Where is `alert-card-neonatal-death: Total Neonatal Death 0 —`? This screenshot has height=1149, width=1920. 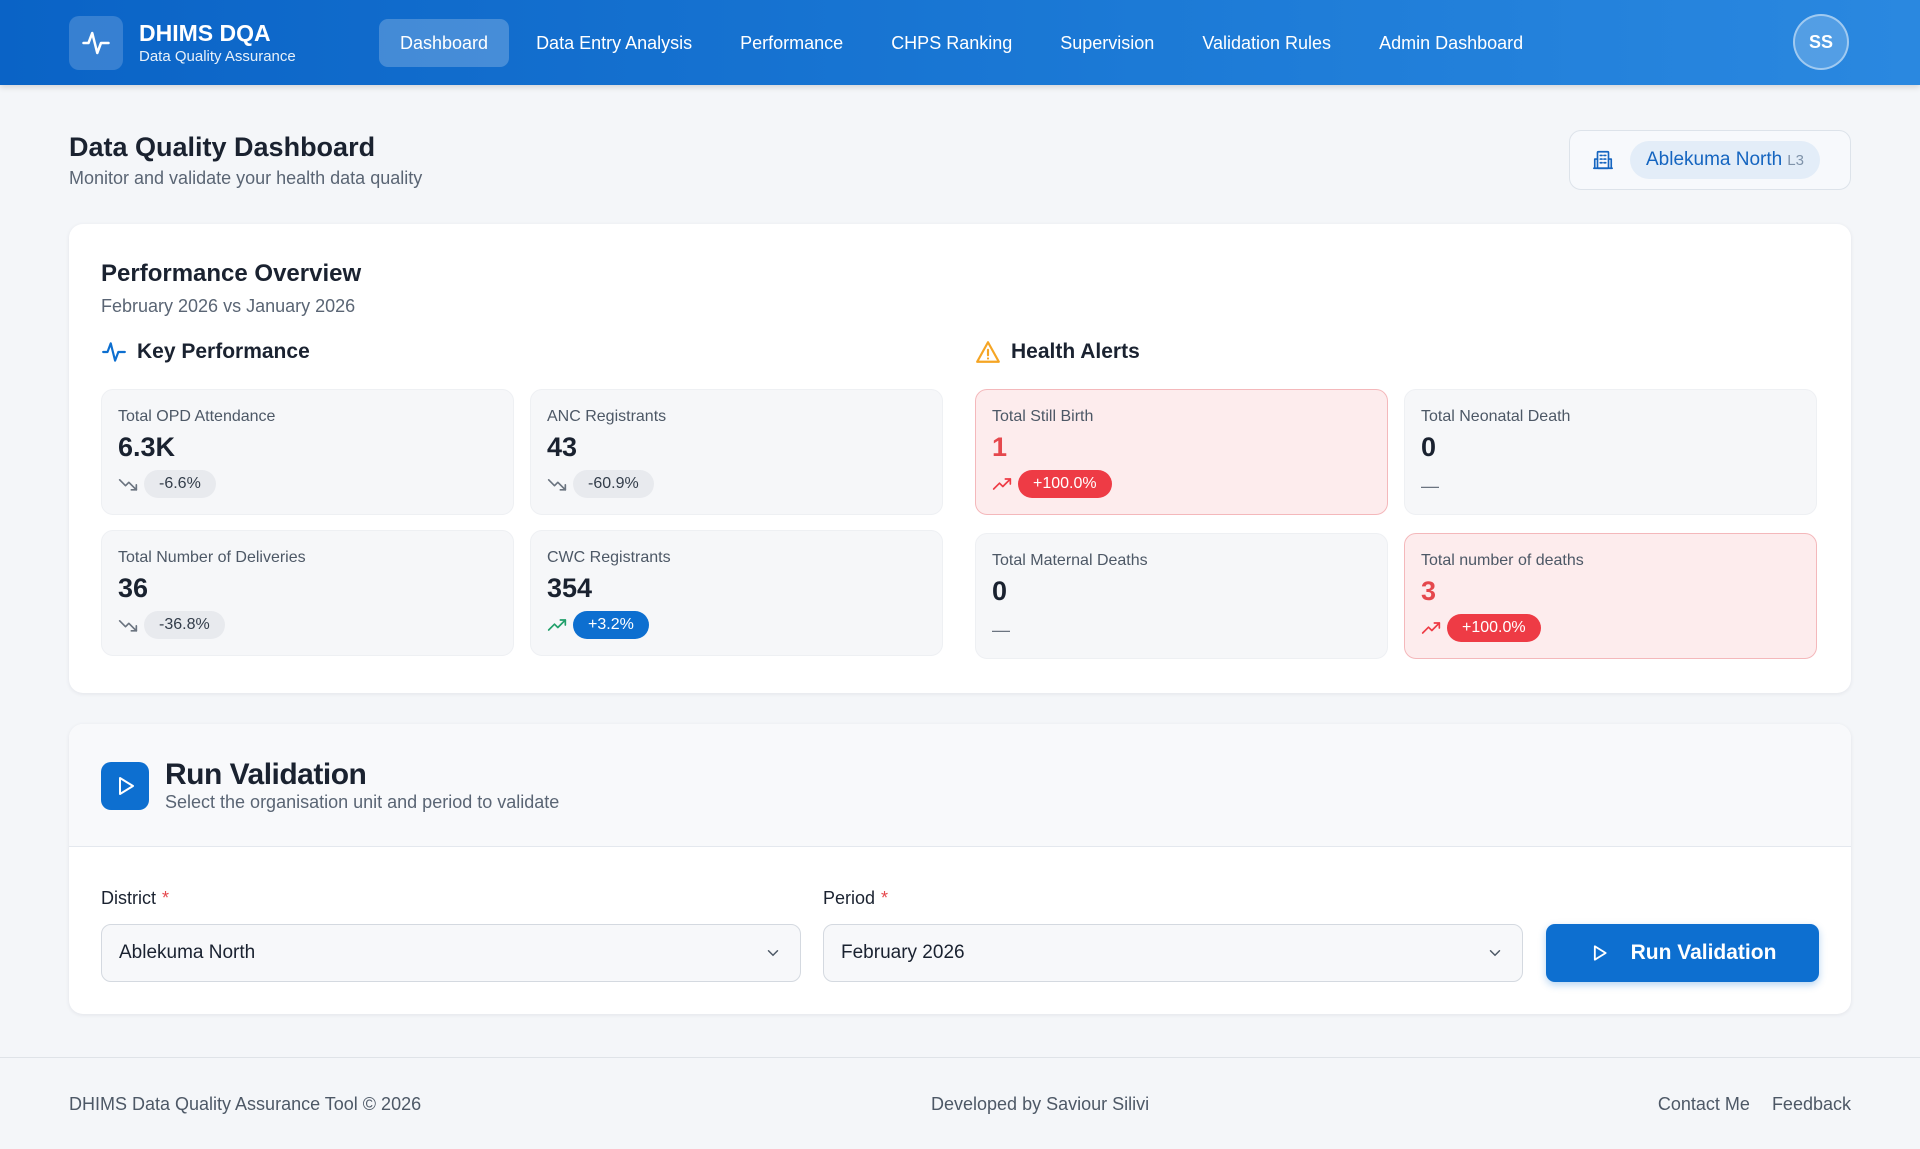 alert-card-neonatal-death: Total Neonatal Death 0 — is located at coordinates (1610, 452).